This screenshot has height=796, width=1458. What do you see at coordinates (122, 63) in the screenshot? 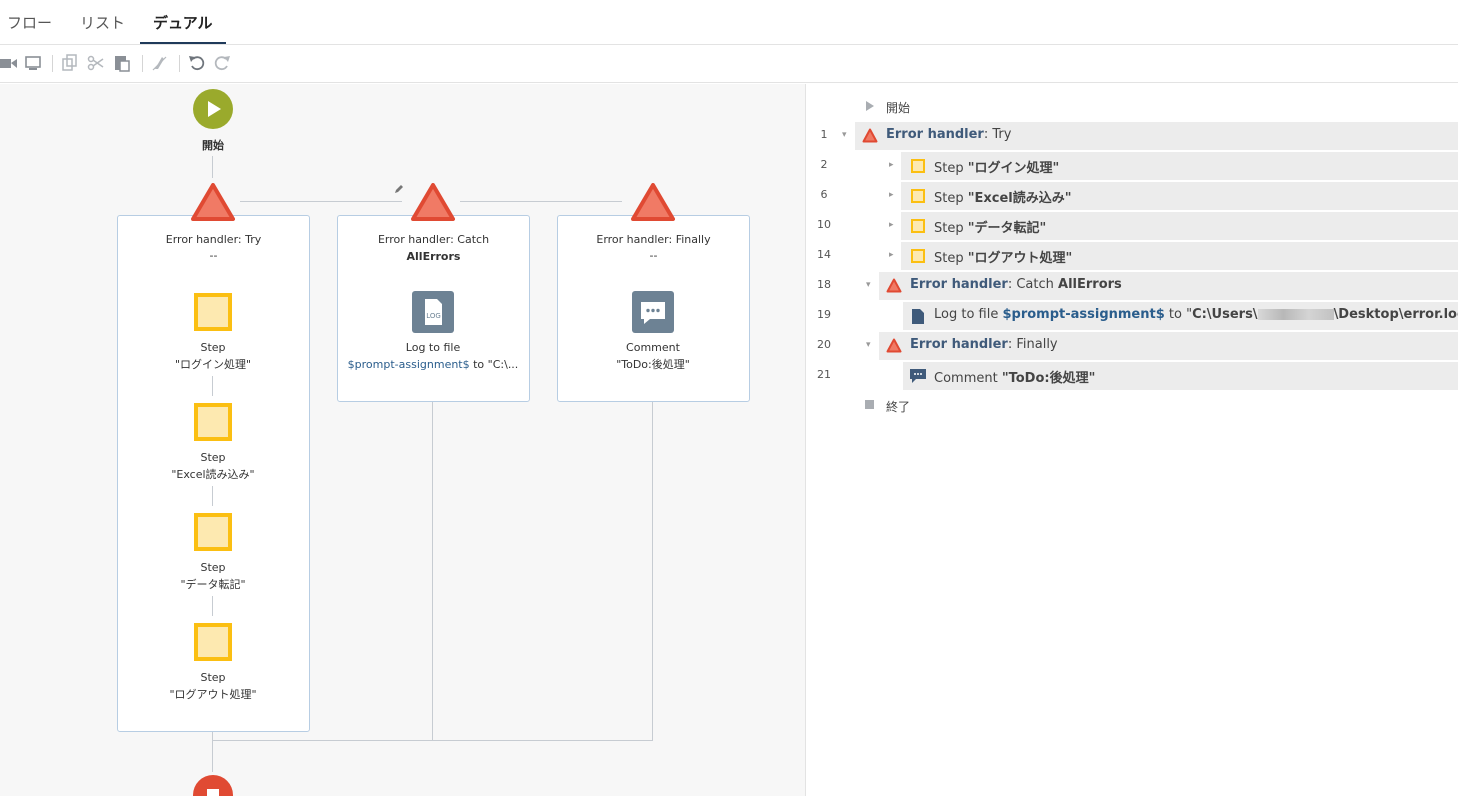
I see `paste-icon` at bounding box center [122, 63].